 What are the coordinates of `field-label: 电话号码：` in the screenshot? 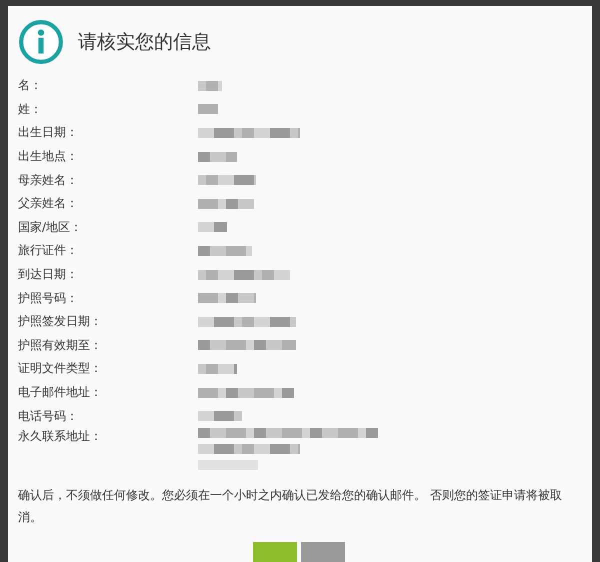 It's located at (48, 416).